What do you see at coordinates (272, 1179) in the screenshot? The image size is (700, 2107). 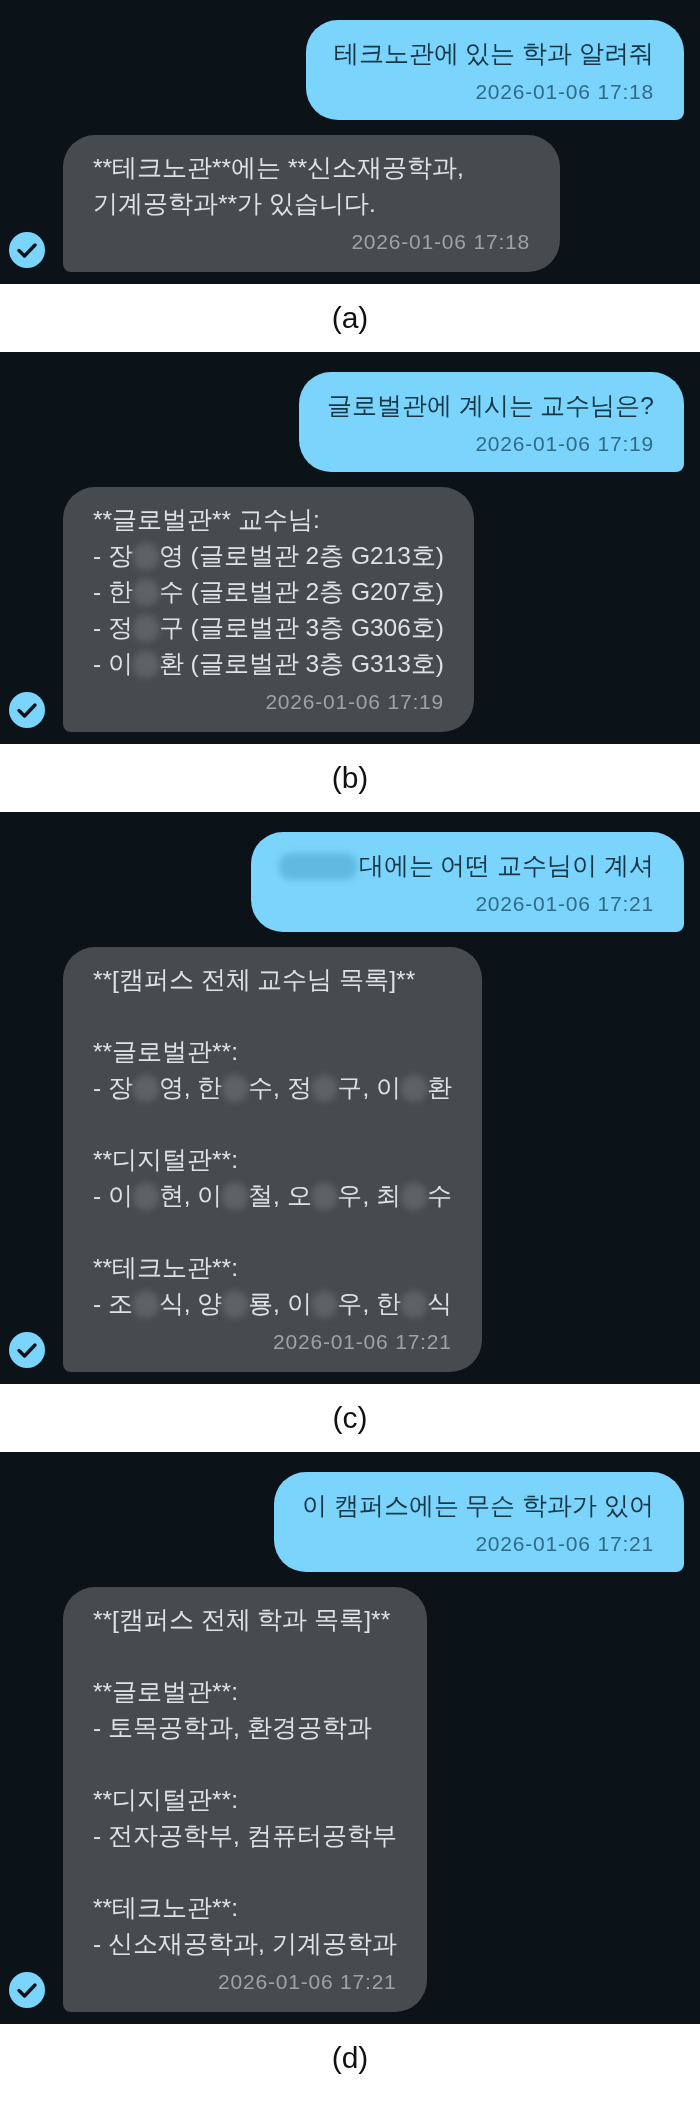 I see `message-text: **디지털관**: - 이 현, 이 철, 오 우, 최 수` at bounding box center [272, 1179].